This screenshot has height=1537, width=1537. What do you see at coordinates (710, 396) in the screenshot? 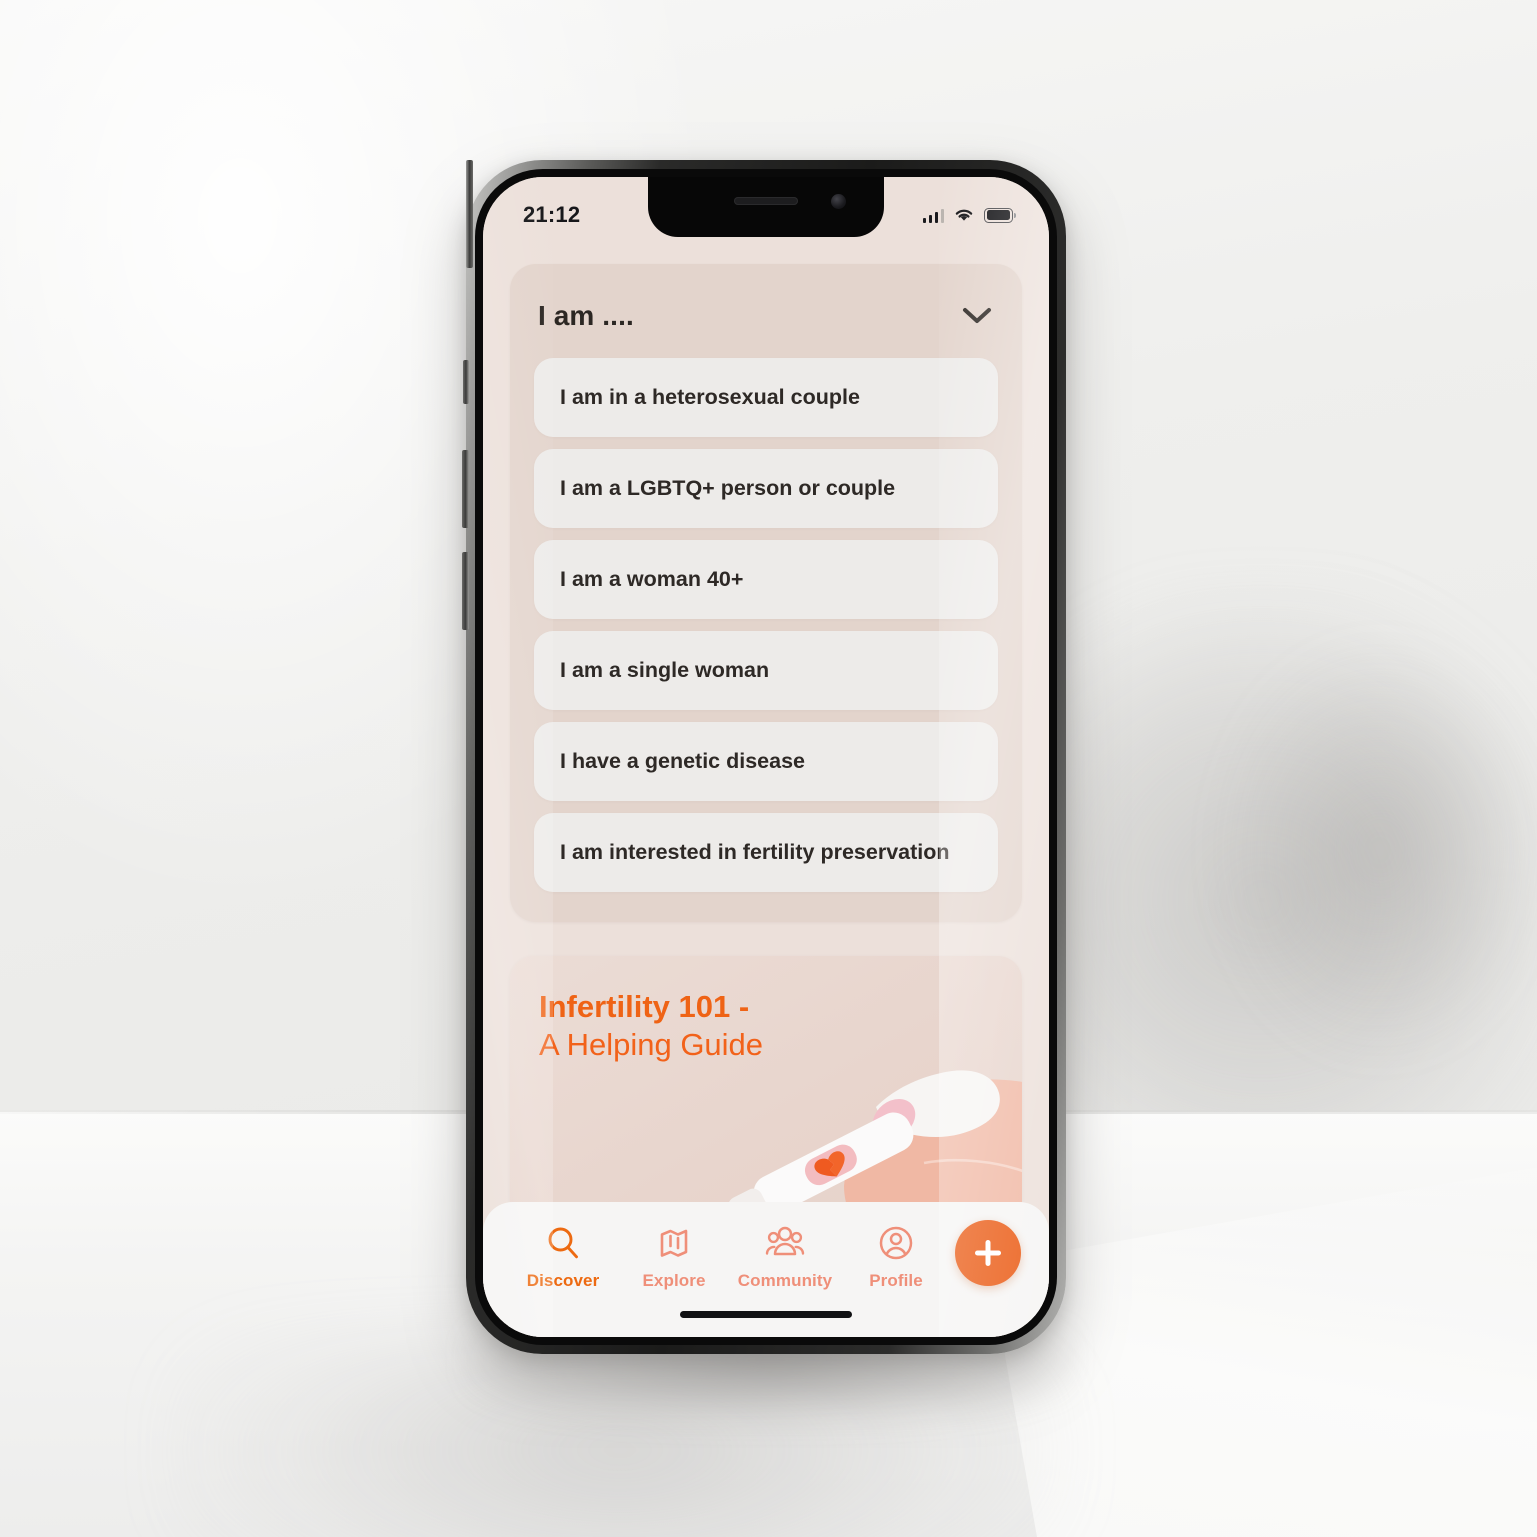
I see `option-label: I am in a heterosexual couple` at bounding box center [710, 396].